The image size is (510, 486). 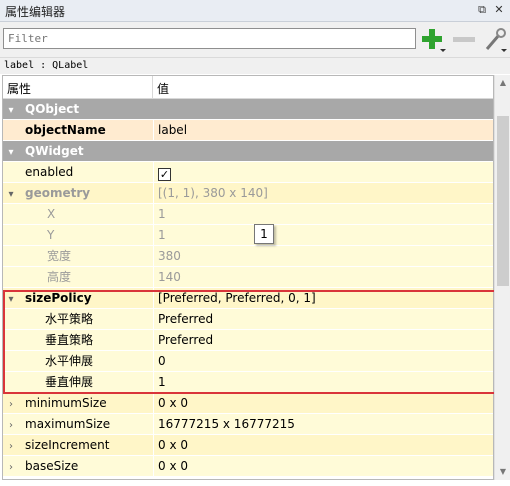 What do you see at coordinates (52, 109) in the screenshot?
I see `category-label: QObject` at bounding box center [52, 109].